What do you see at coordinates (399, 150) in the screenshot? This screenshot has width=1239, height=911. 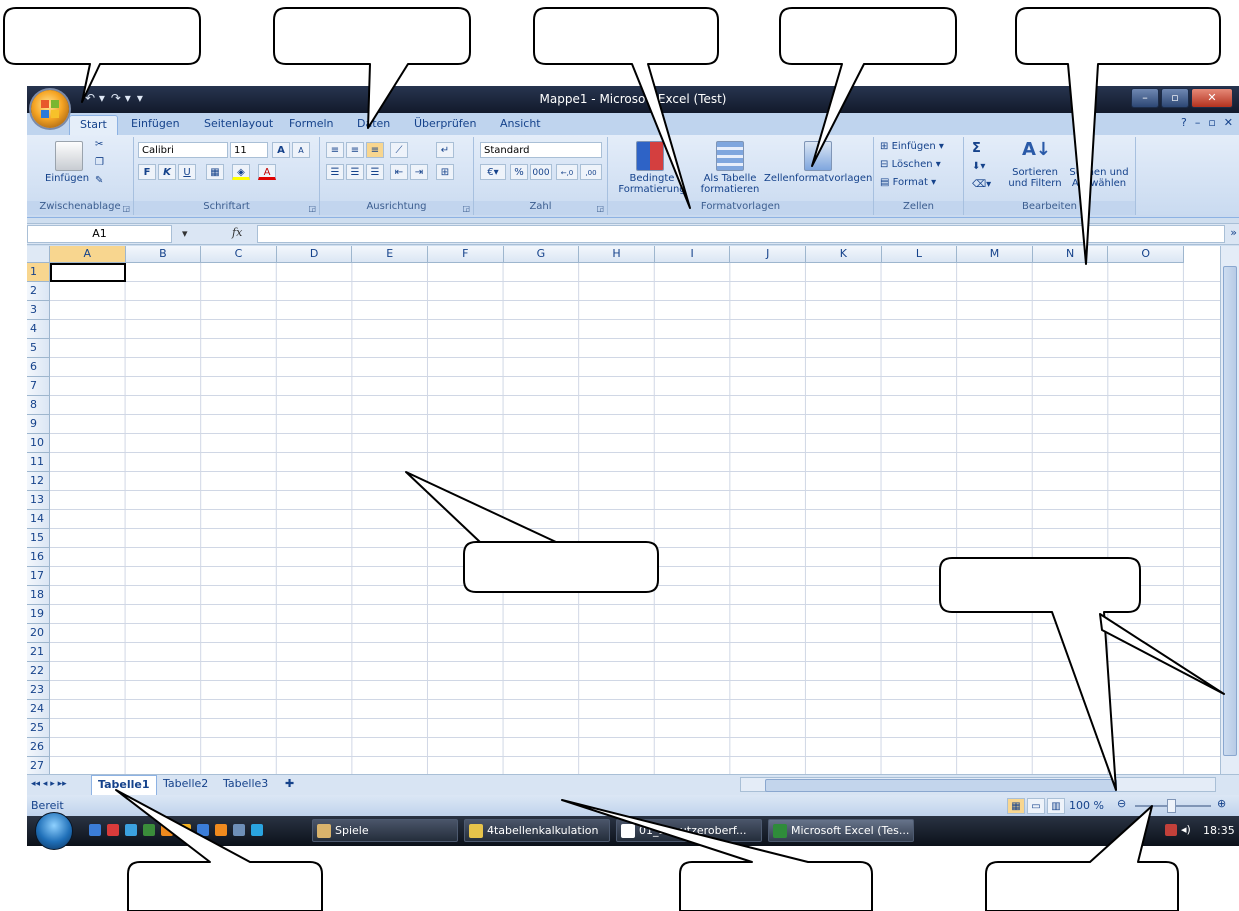 I see `orientation-icon: ⟋` at bounding box center [399, 150].